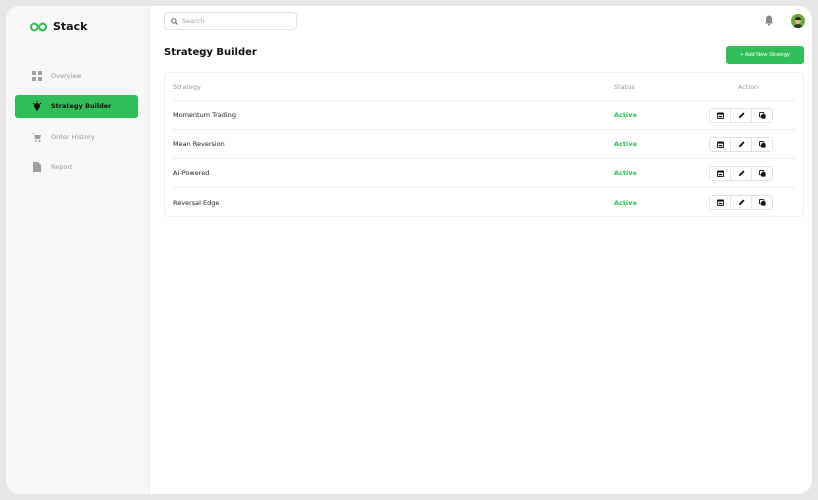 Image resolution: width=818 pixels, height=500 pixels. What do you see at coordinates (38, 26) in the screenshot?
I see `infinity-icon` at bounding box center [38, 26].